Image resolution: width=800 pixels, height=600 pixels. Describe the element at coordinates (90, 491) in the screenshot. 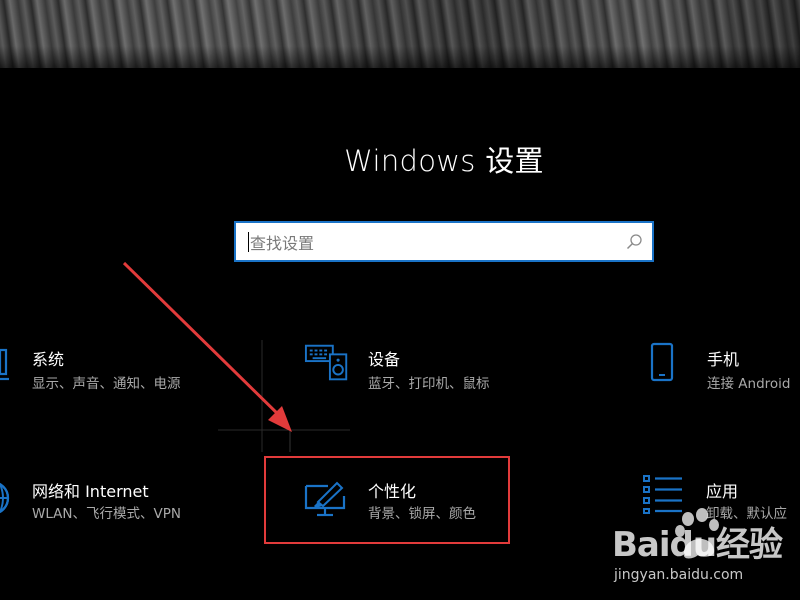

I see `tile-network-label: 网络和 Internet` at that location.